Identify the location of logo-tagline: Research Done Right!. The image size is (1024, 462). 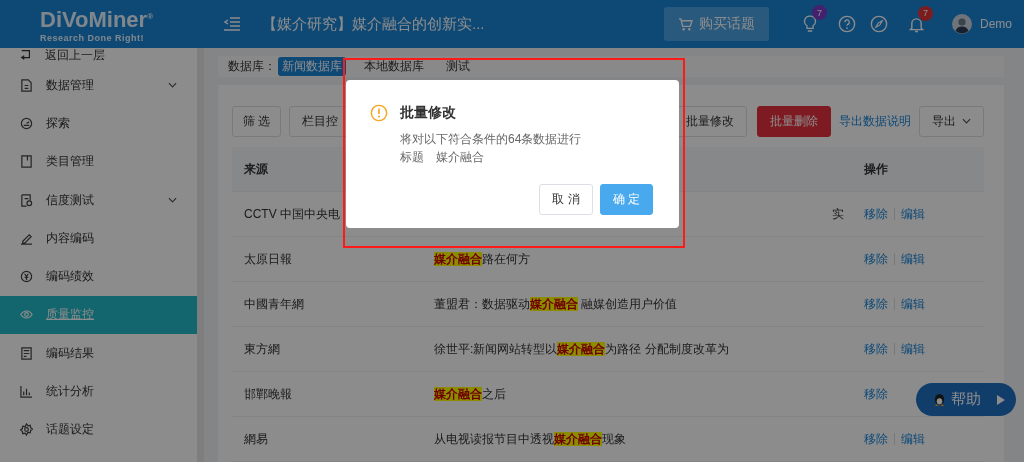
(92, 37).